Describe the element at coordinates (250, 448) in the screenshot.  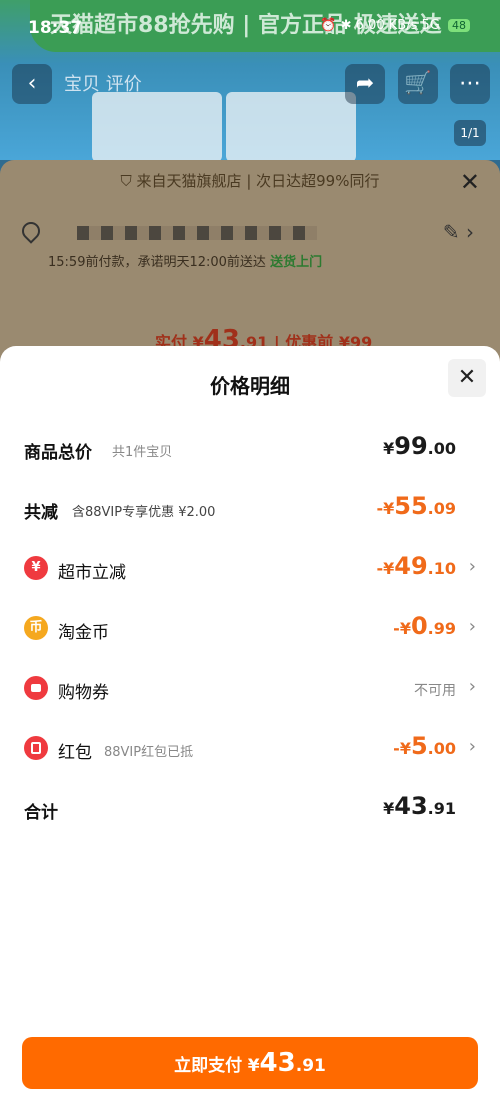
I see `row-total-price: 商品总价 共1件宝贝 ¥99.00` at that location.